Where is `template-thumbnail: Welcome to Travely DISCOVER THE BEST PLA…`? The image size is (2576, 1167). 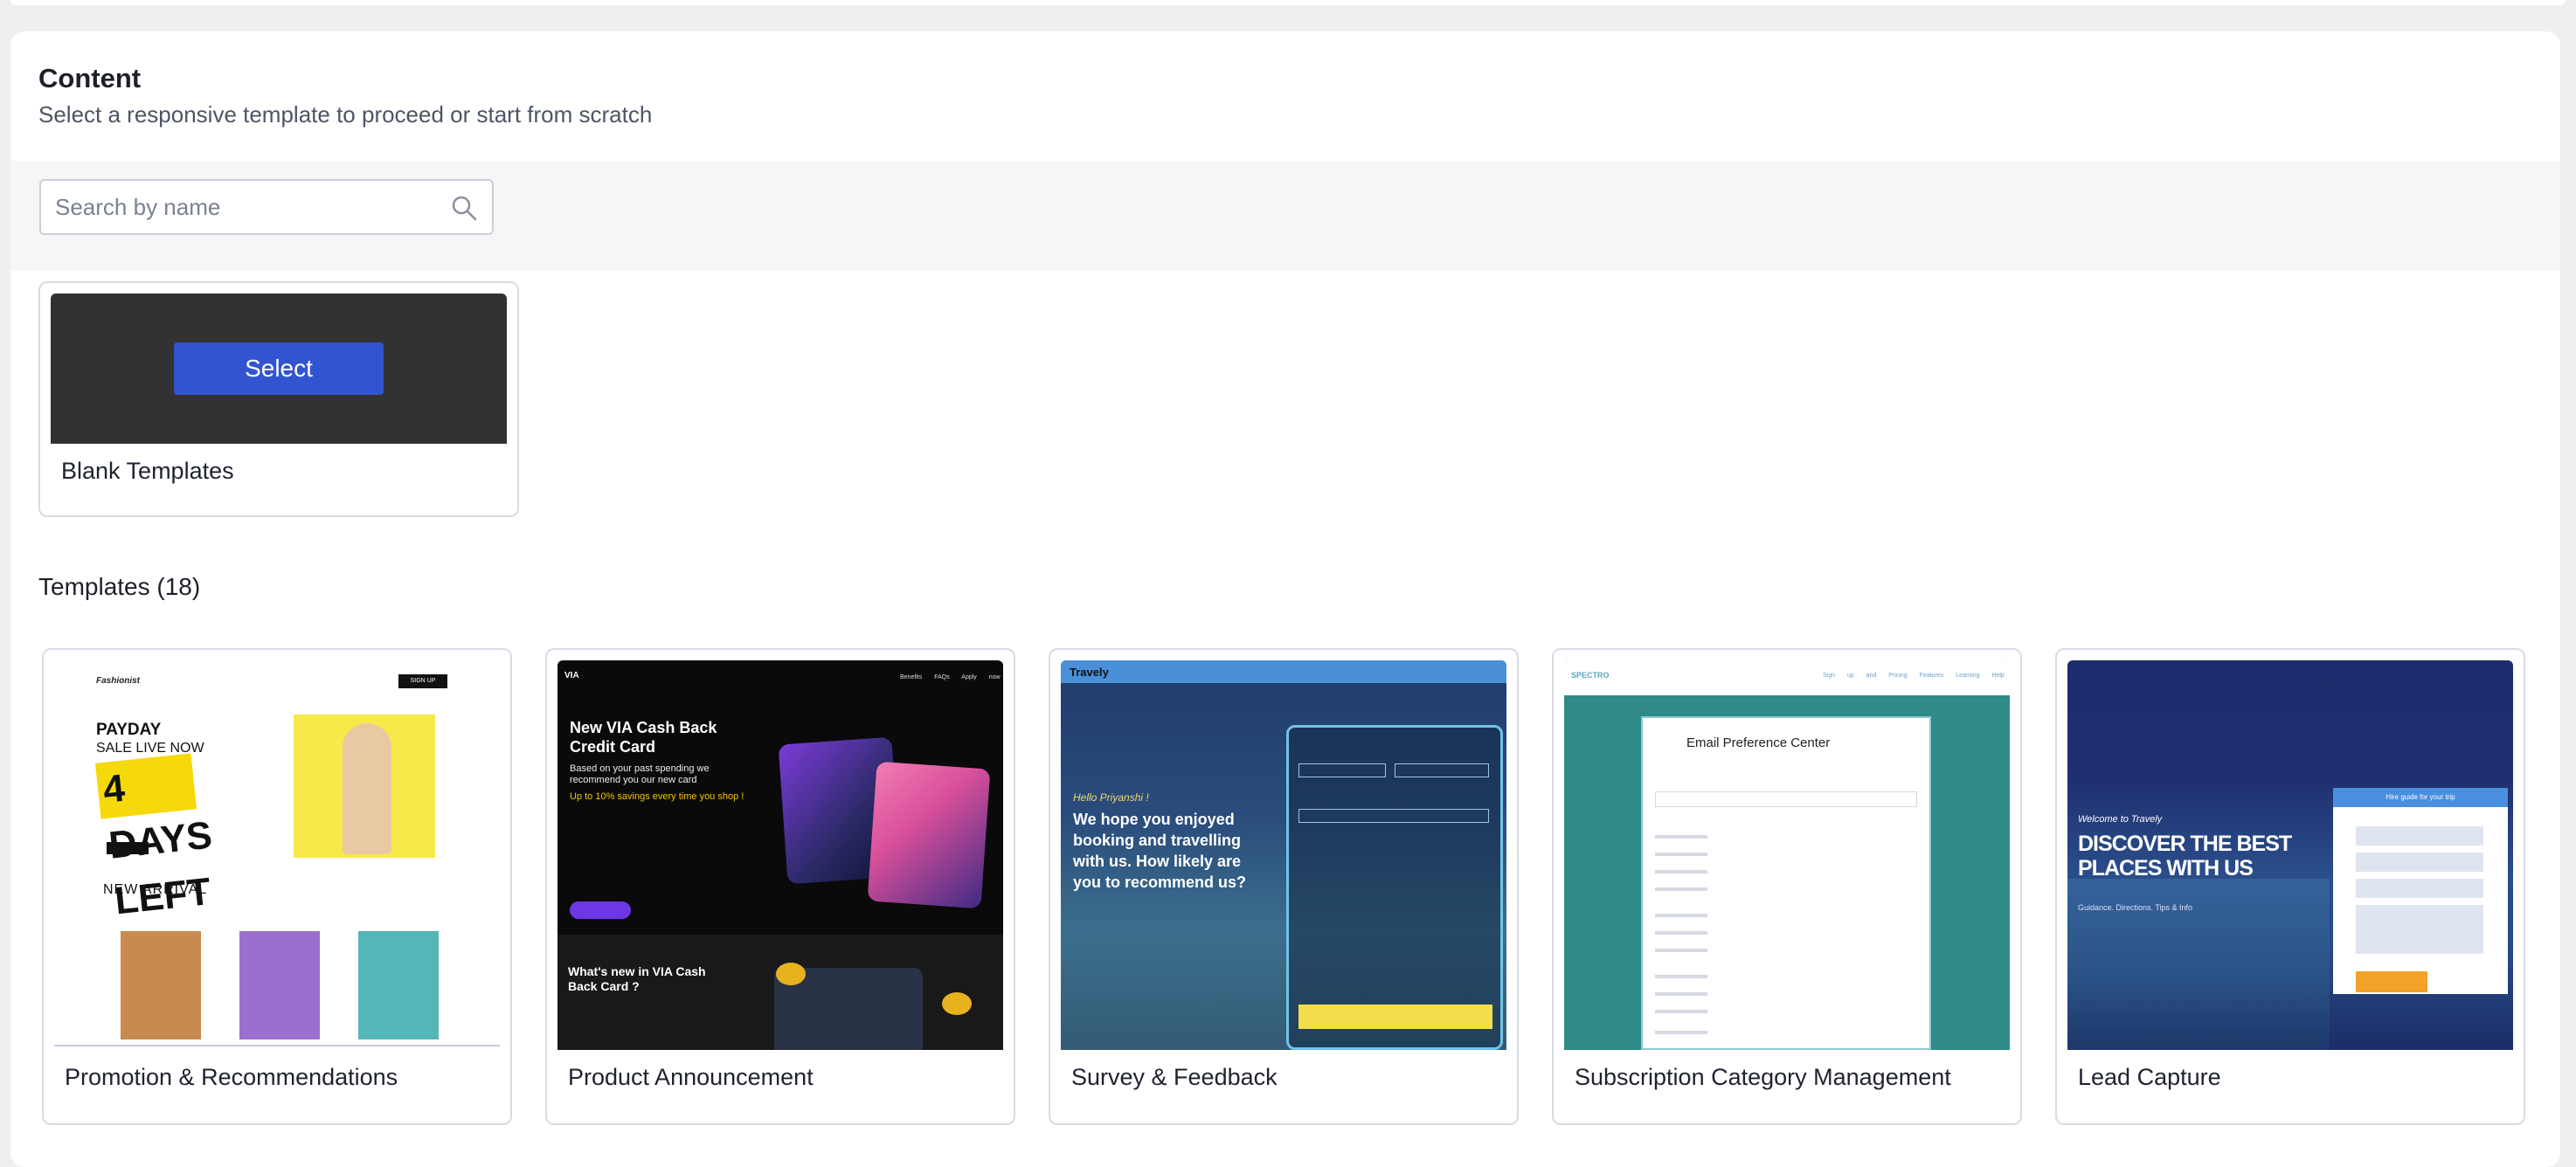
template-thumbnail: Welcome to Travely DISCOVER THE BEST PLA… is located at coordinates (2290, 855).